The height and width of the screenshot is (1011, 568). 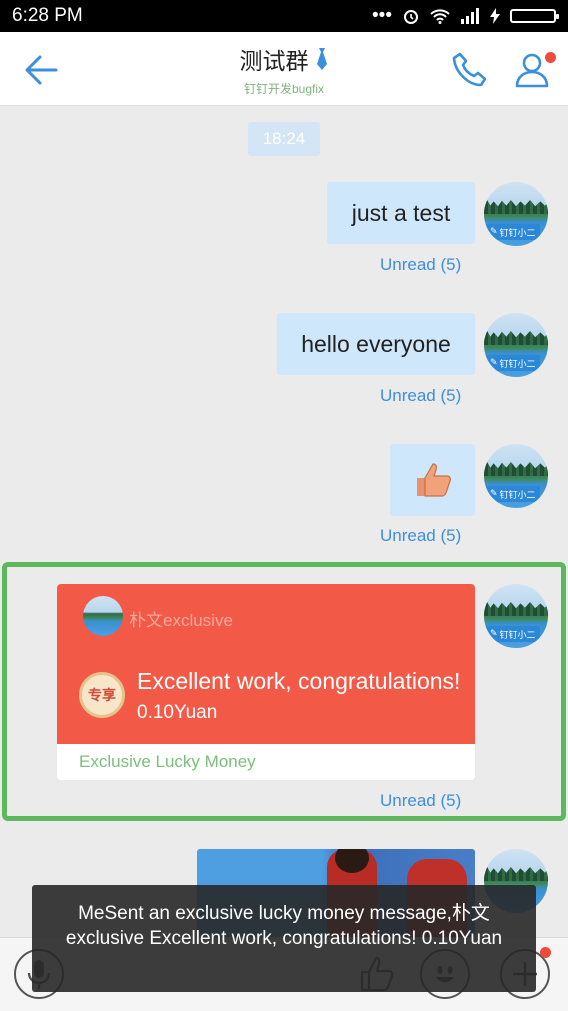 I want to click on alarm-icon, so click(x=411, y=17).